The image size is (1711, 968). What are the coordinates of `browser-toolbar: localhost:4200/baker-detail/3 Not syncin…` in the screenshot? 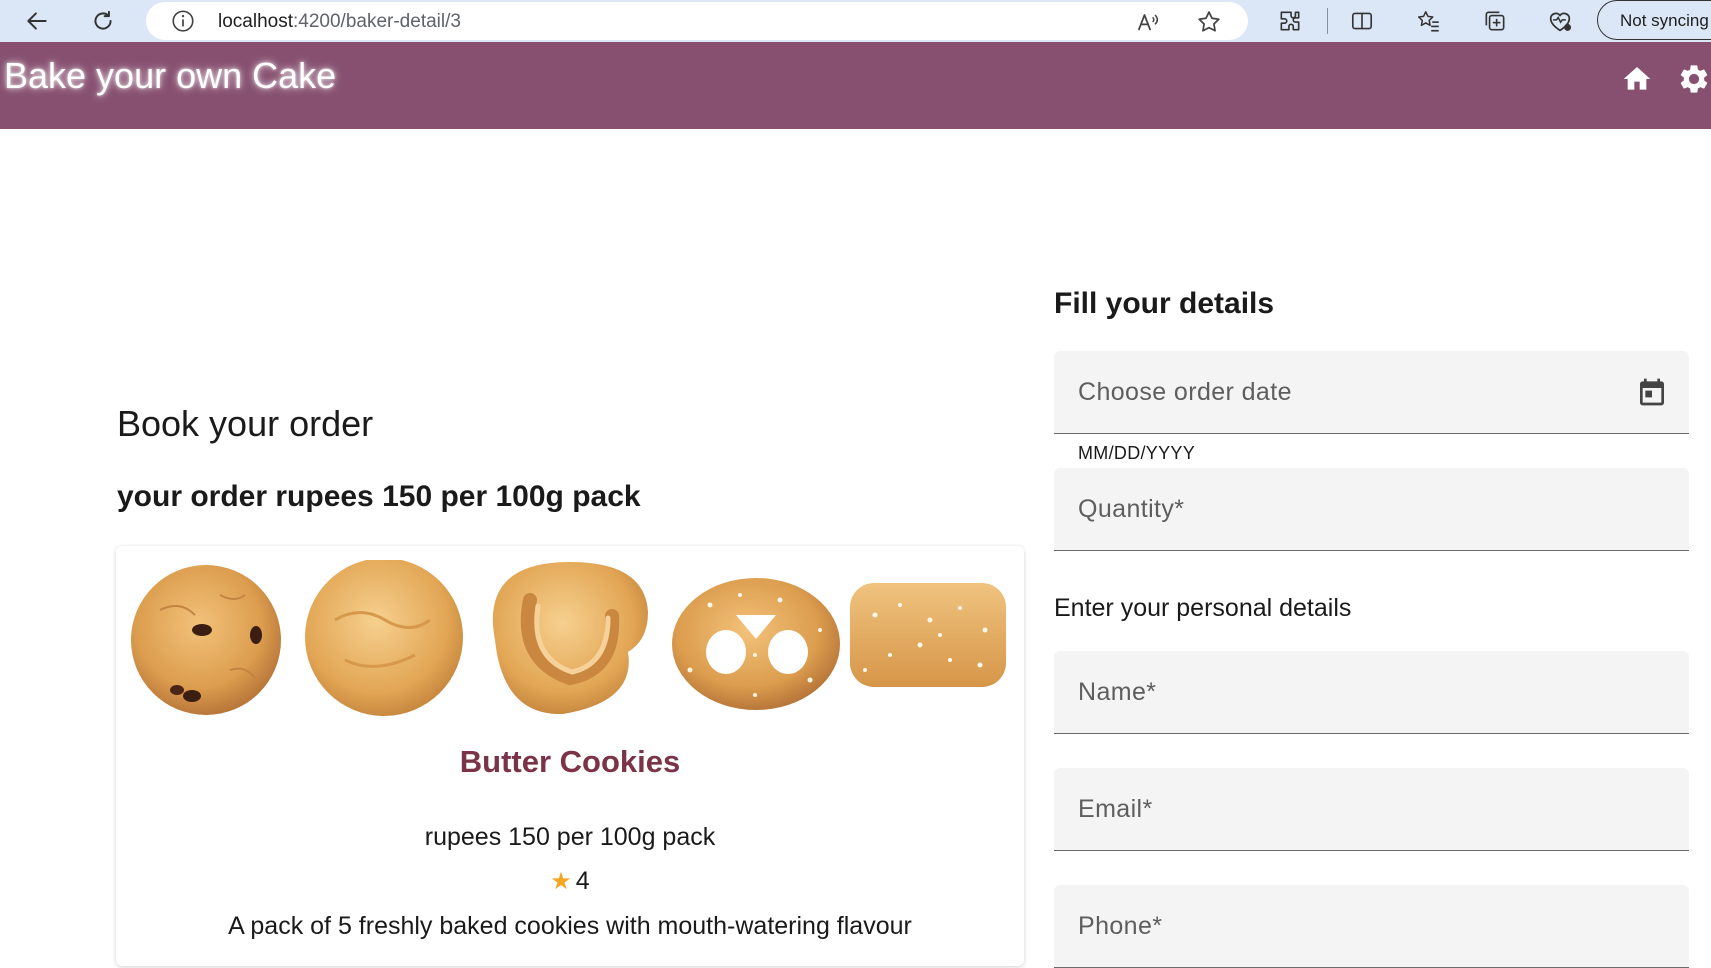 It's located at (855, 21).